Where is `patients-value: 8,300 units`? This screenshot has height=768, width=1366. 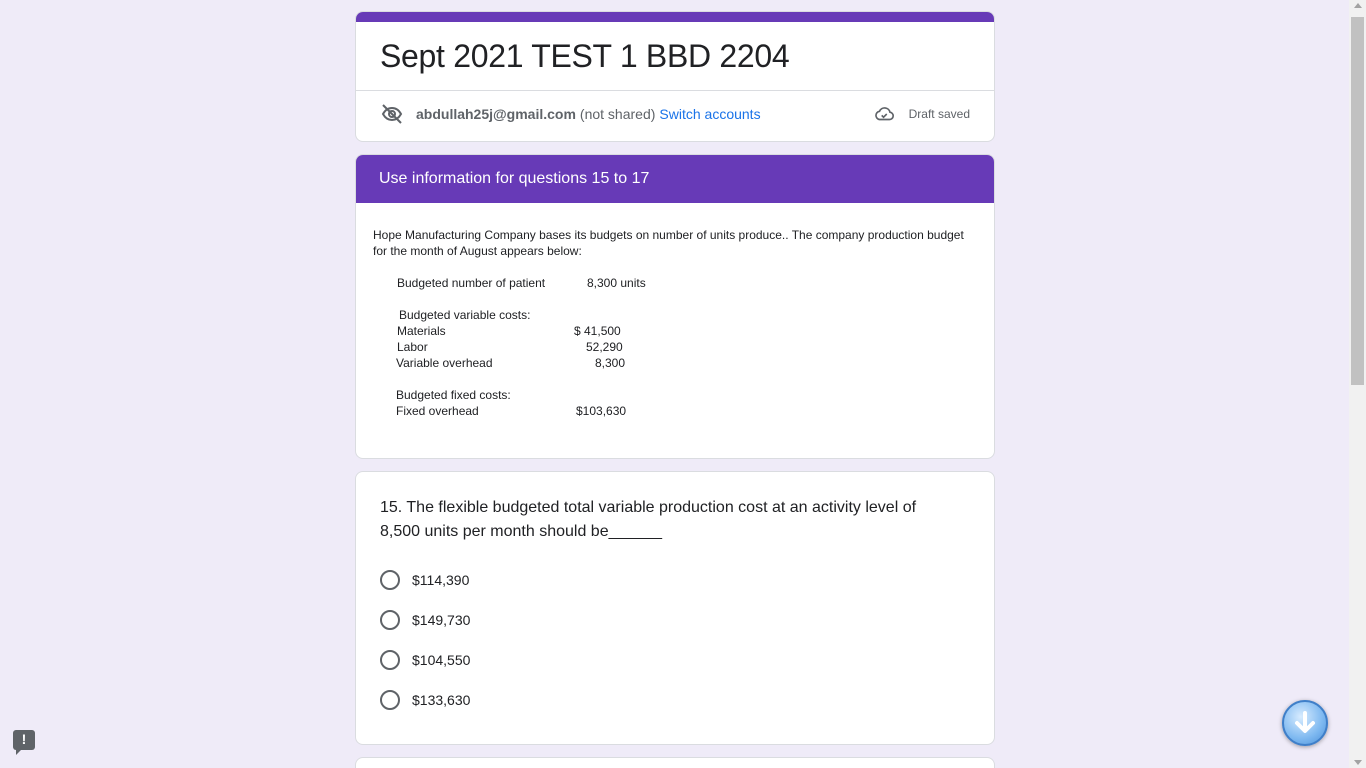
patients-value: 8,300 units is located at coordinates (616, 283).